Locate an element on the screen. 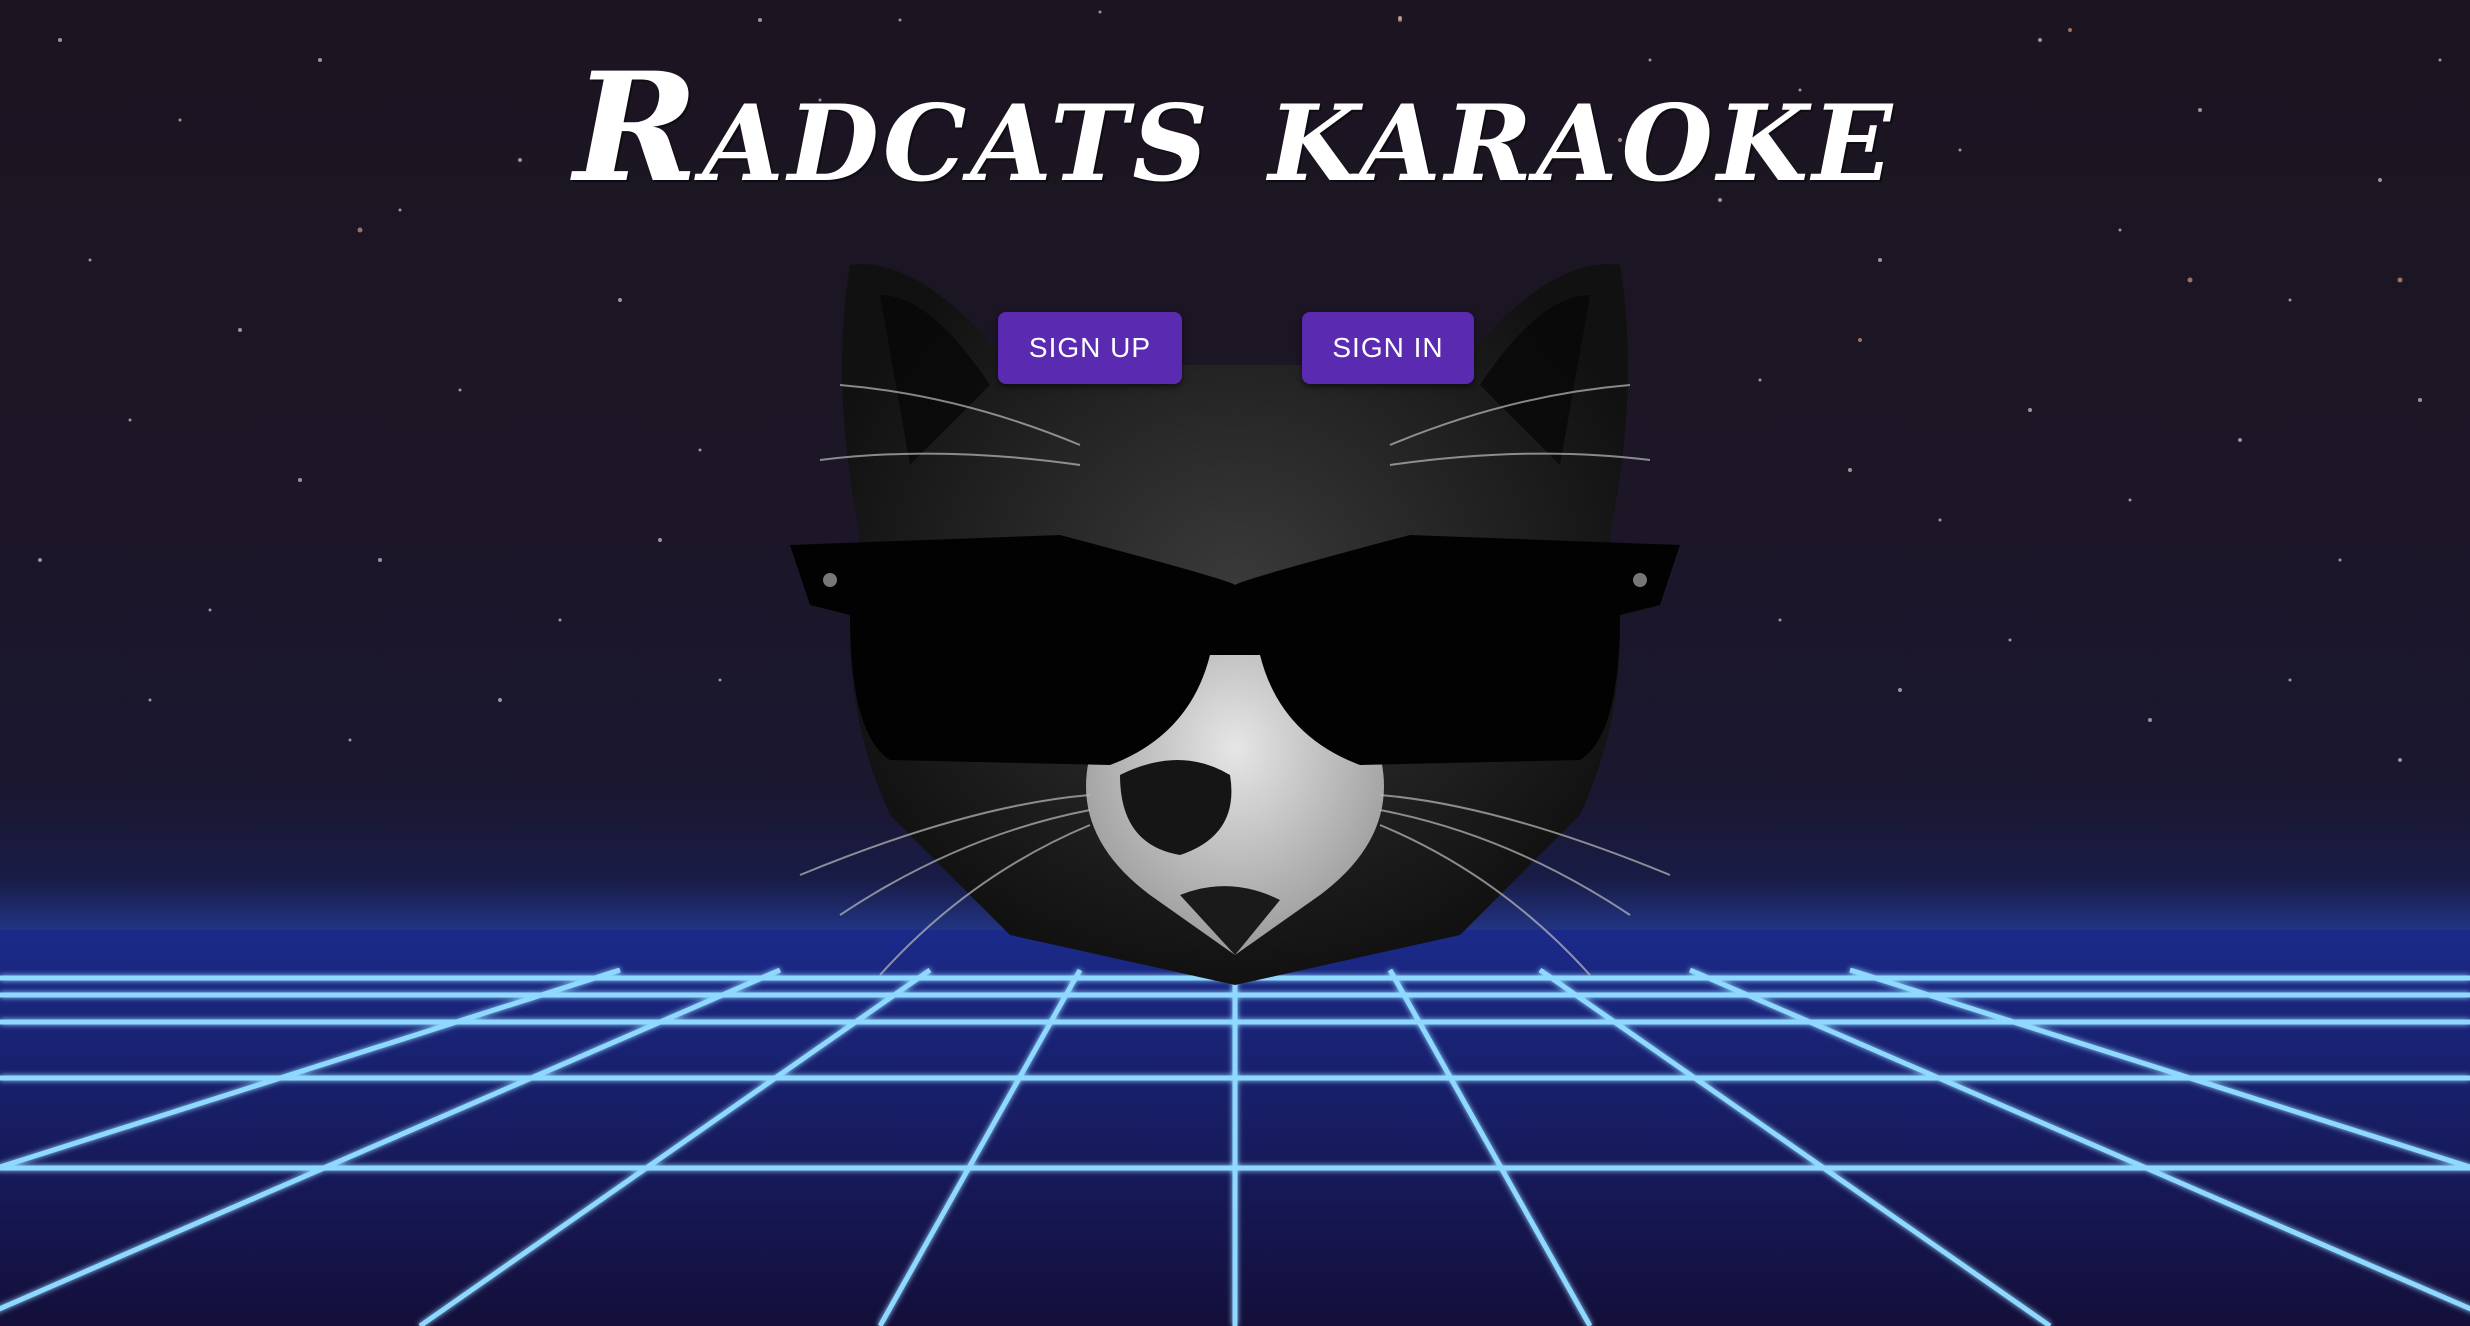 The width and height of the screenshot is (2470, 1326). page-title: Radcats karaoke is located at coordinates (1235, 128).